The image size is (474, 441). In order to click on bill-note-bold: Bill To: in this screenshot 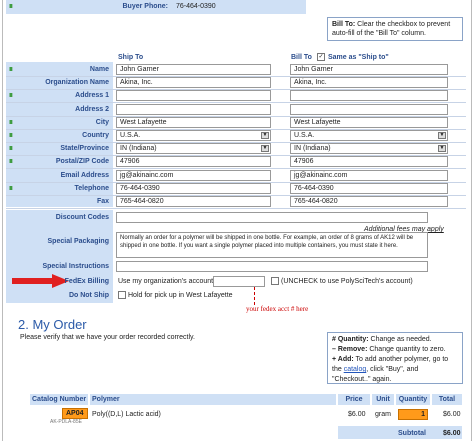, I will do `click(344, 24)`.